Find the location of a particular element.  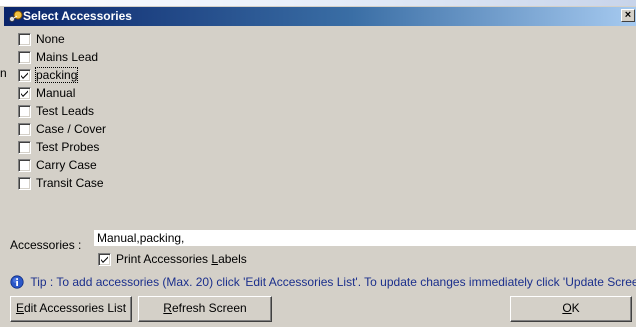

accessory-checkbox-row: Carry Case is located at coordinates (57, 166).